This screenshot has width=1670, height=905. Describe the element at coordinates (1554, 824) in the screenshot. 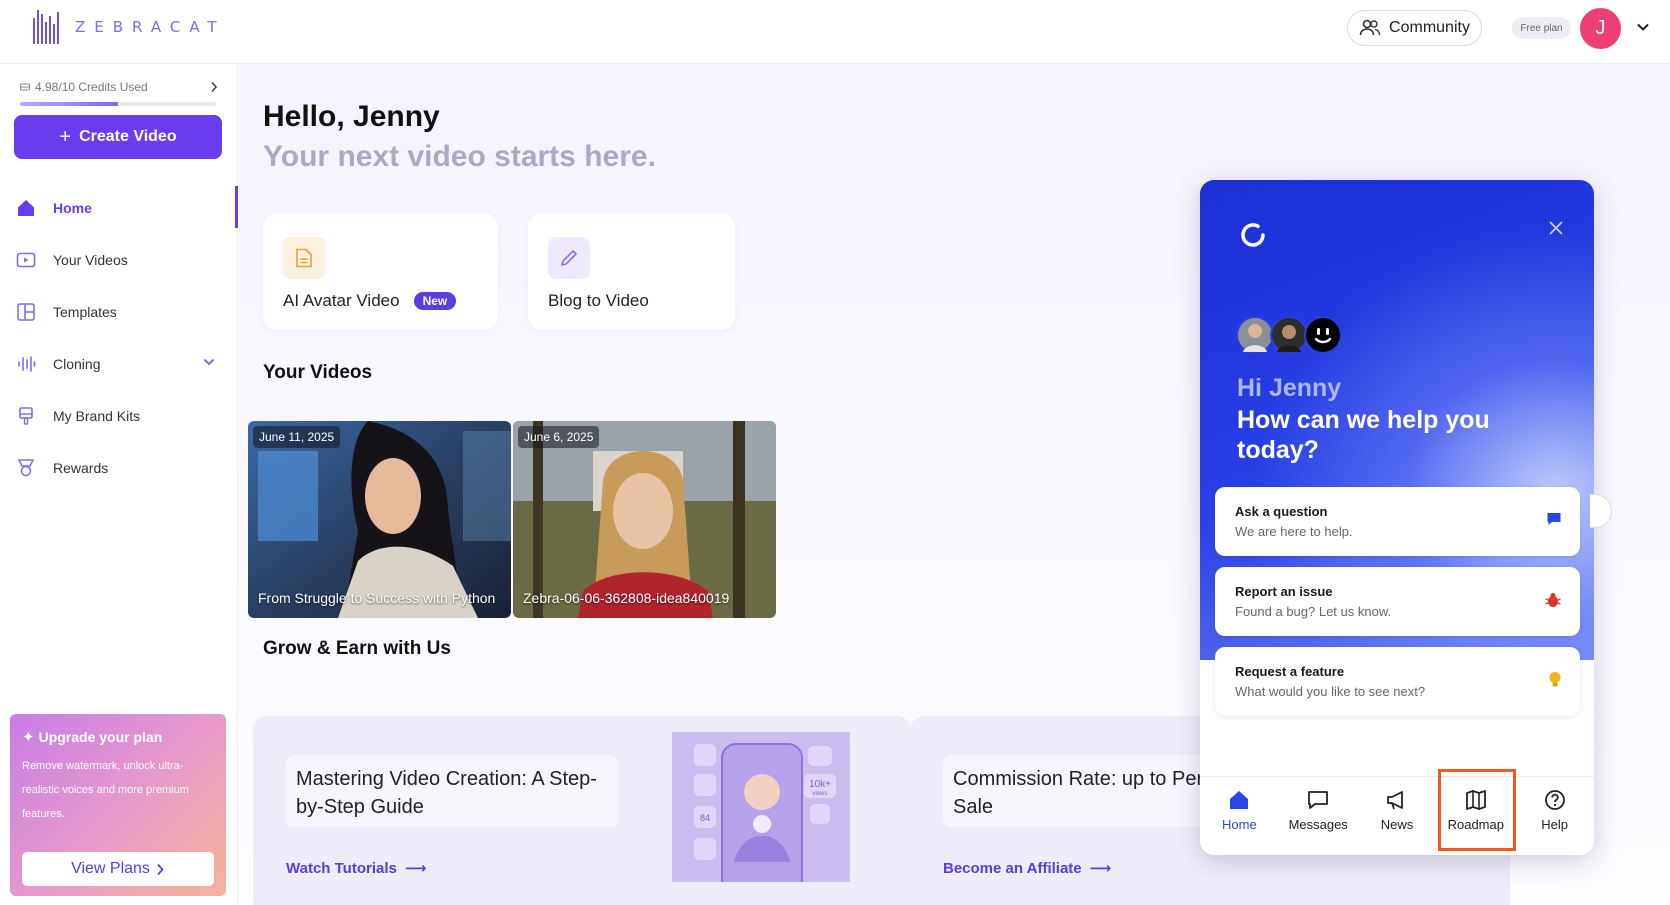

I see `tab-label: Help` at that location.